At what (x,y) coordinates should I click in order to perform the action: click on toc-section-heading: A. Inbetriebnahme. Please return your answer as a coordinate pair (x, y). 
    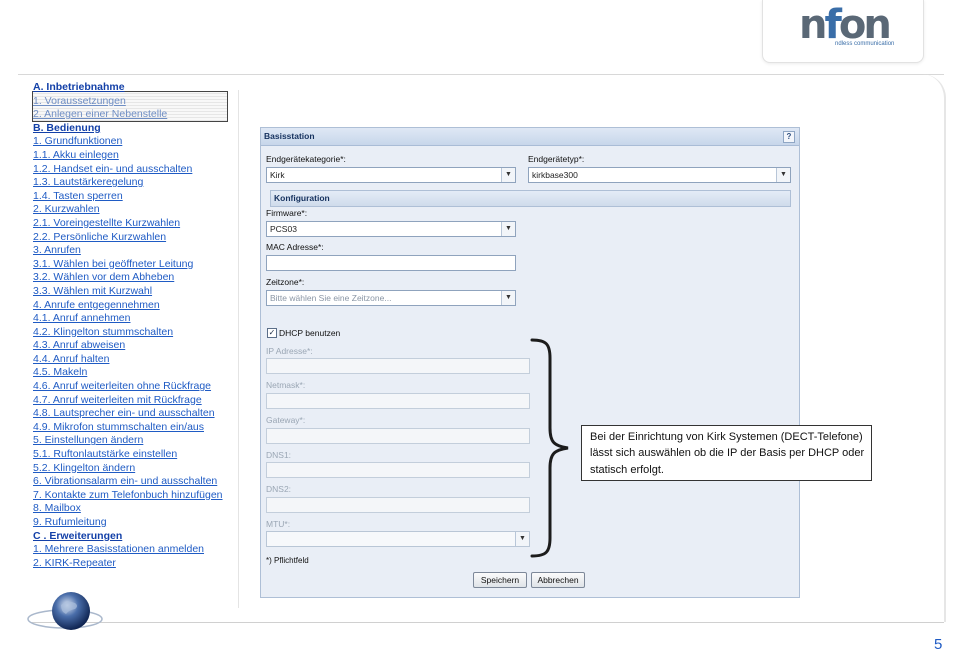
    Looking at the image, I should click on (128, 88).